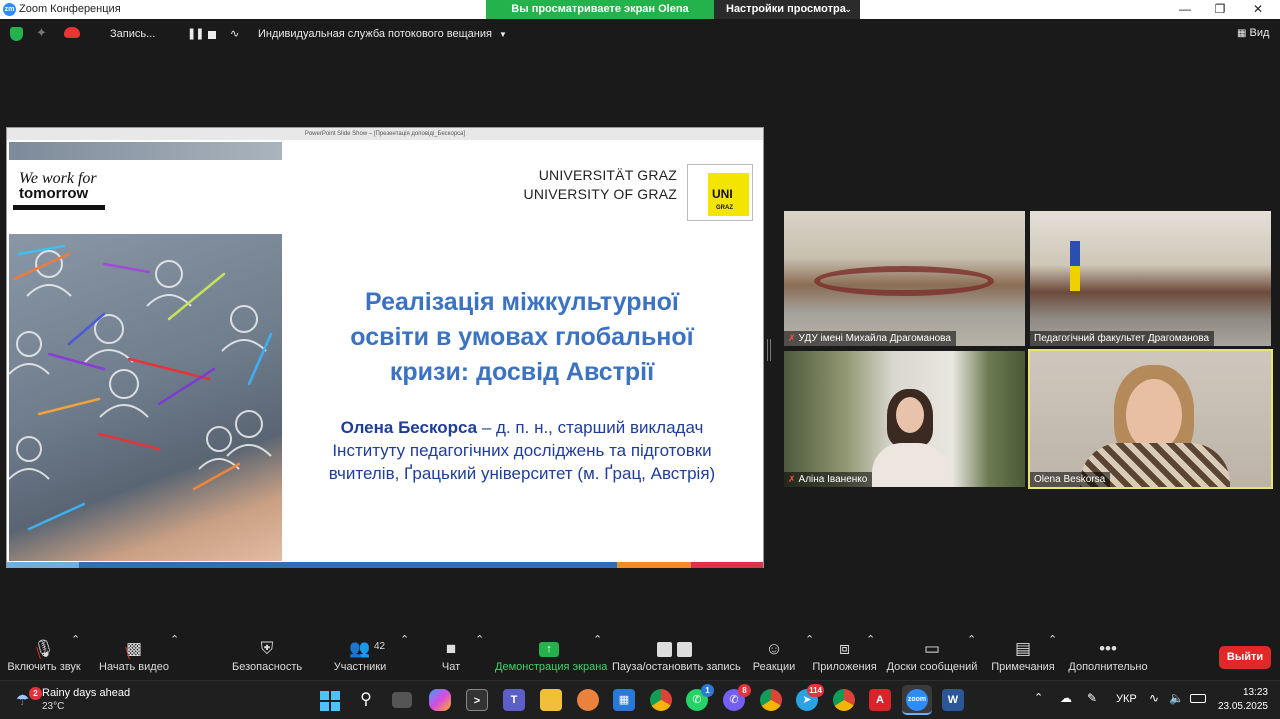 The image size is (1280, 719). What do you see at coordinates (1023, 648) in the screenshot?
I see `notes-icon: ▤` at bounding box center [1023, 648].